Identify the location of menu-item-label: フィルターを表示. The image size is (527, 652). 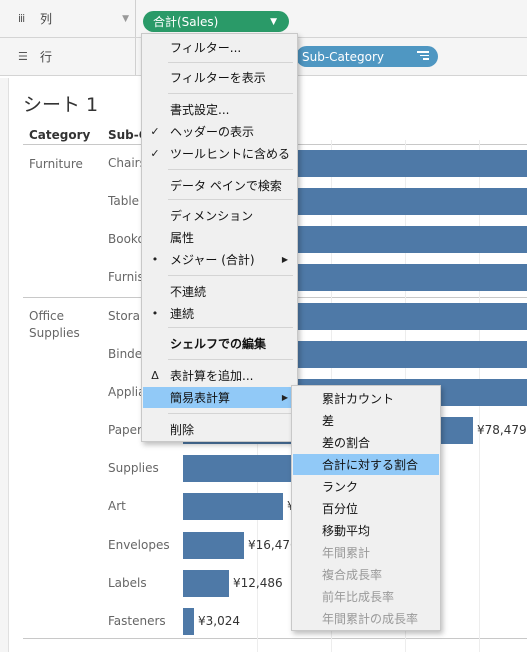
(218, 78).